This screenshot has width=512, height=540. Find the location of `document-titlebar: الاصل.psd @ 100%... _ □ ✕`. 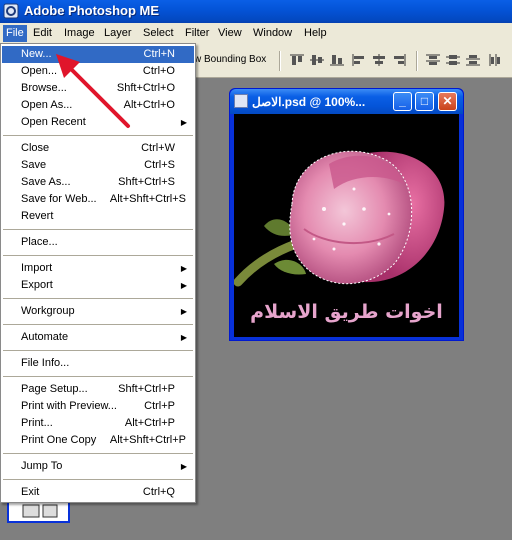

document-titlebar: الاصل.psd @ 100%... _ □ ✕ is located at coordinates (346, 101).